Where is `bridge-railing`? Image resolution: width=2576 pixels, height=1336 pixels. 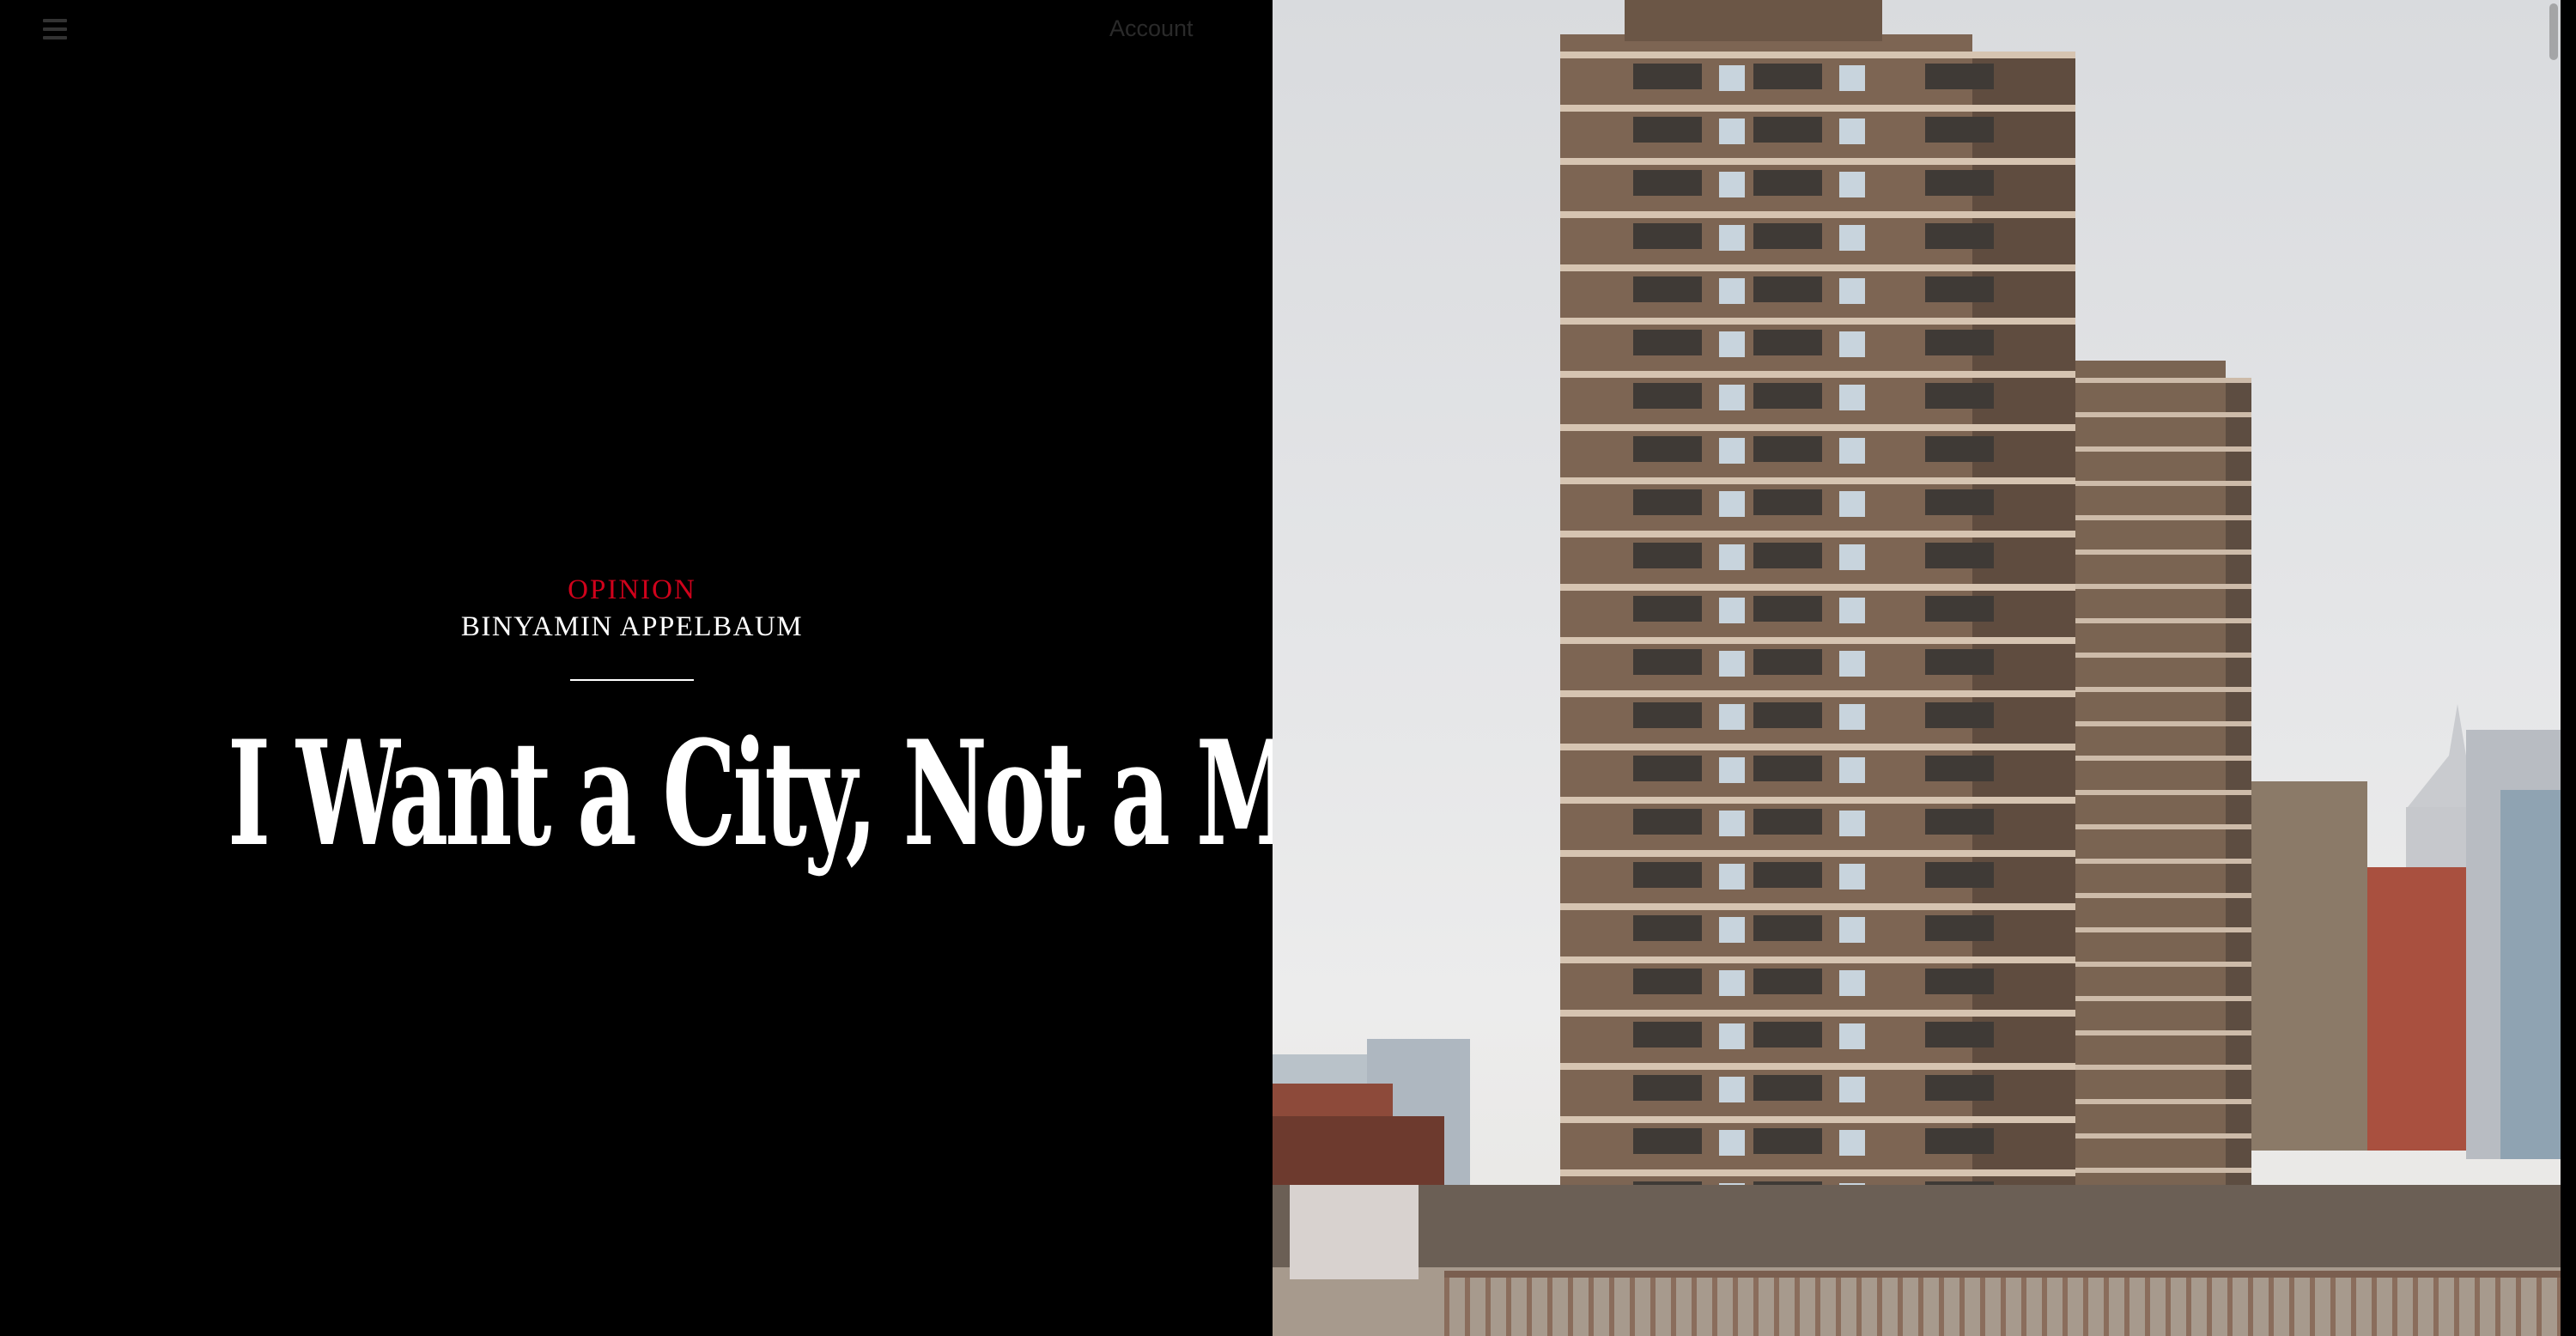 bridge-railing is located at coordinates (2003, 1303).